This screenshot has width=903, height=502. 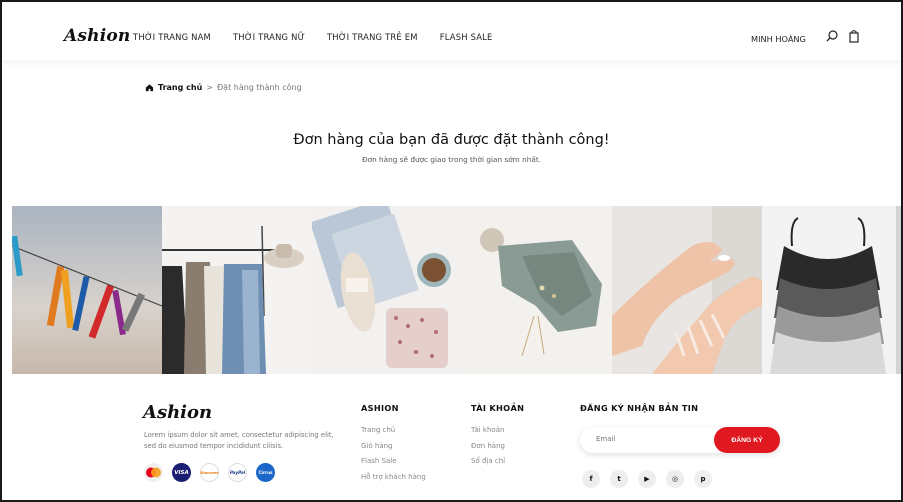 I want to click on nav-item-flash-sale: FLASH SALE, so click(x=466, y=37).